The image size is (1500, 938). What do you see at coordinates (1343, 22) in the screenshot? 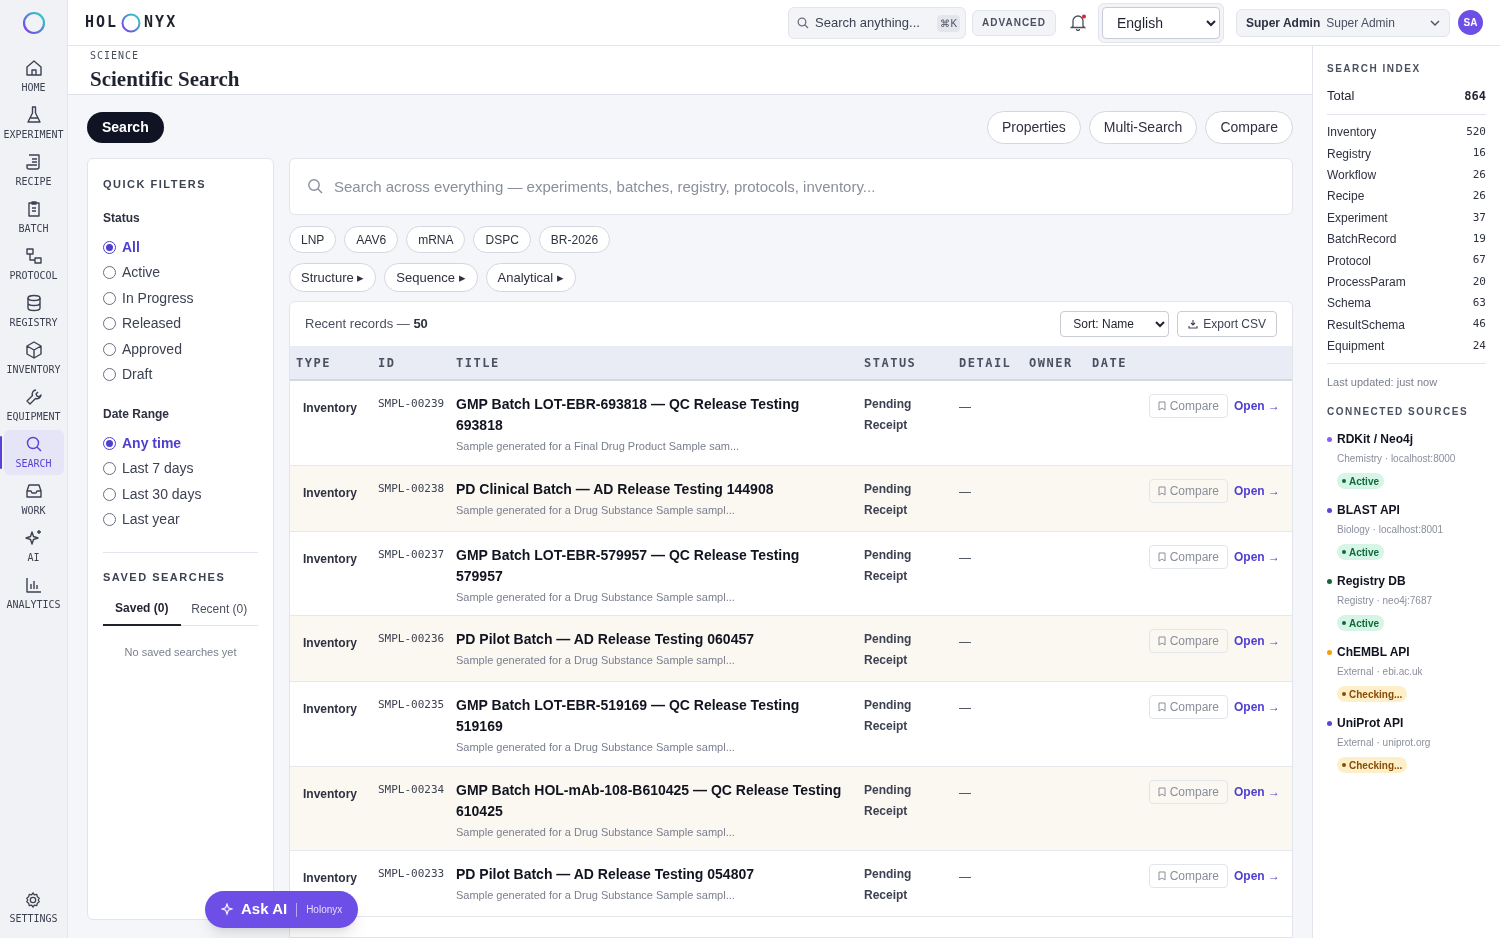
I see `user-menu: Super Admin Super Admin` at bounding box center [1343, 22].